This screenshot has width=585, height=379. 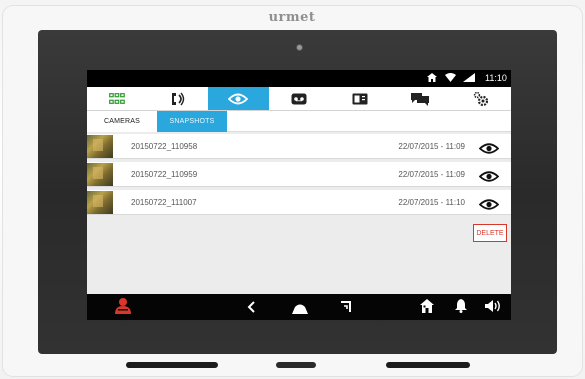 I want to click on back-icon, so click(x=252, y=309).